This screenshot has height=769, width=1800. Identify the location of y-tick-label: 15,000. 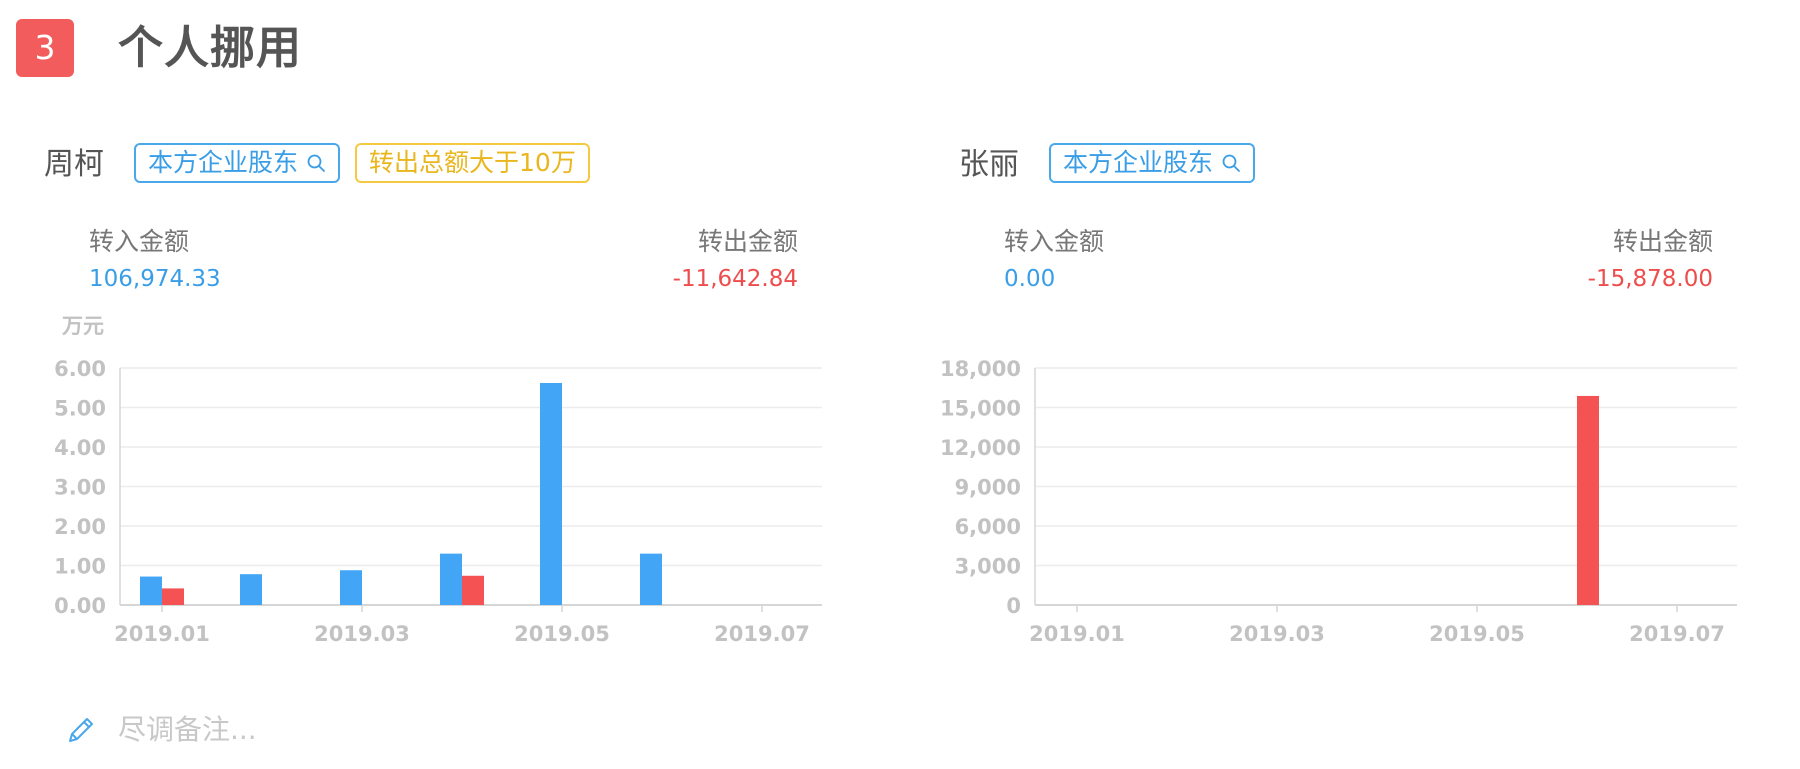
(980, 409).